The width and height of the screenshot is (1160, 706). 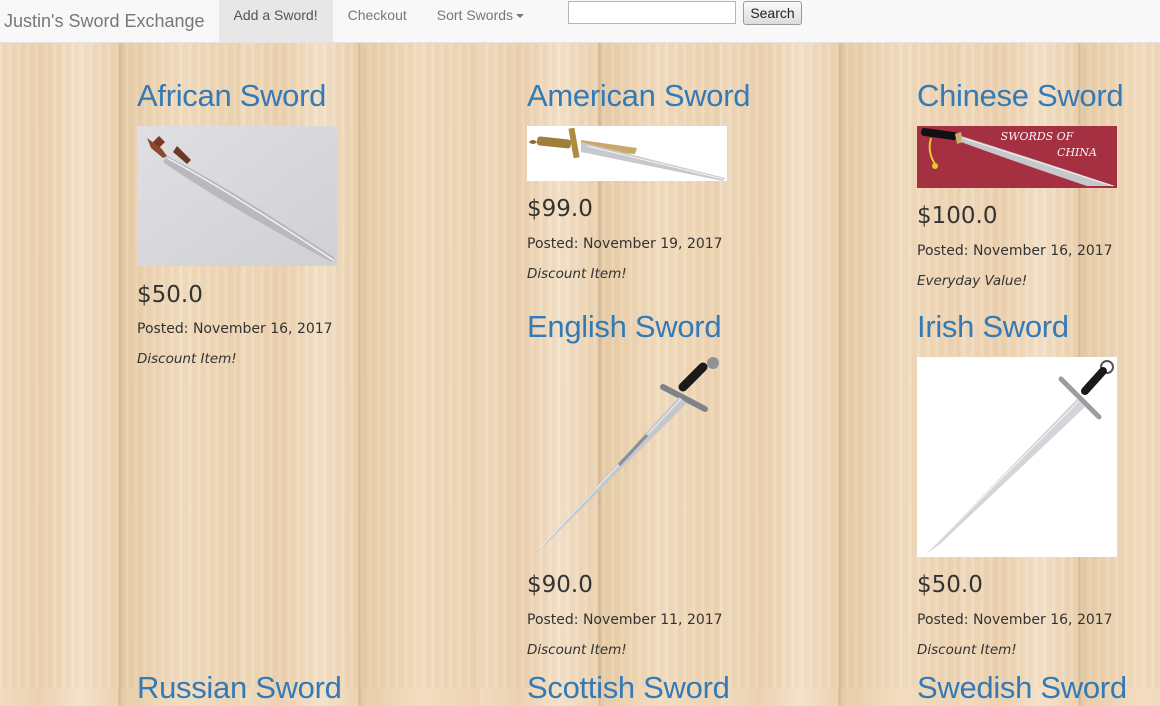 I want to click on brand-link: Justin's Sword Exchange, so click(x=109, y=21).